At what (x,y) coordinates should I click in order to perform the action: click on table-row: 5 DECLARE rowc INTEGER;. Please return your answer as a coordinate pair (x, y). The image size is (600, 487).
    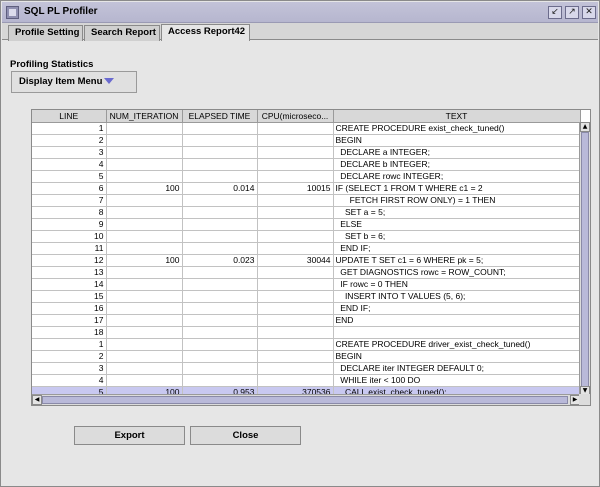
    Looking at the image, I should click on (306, 176).